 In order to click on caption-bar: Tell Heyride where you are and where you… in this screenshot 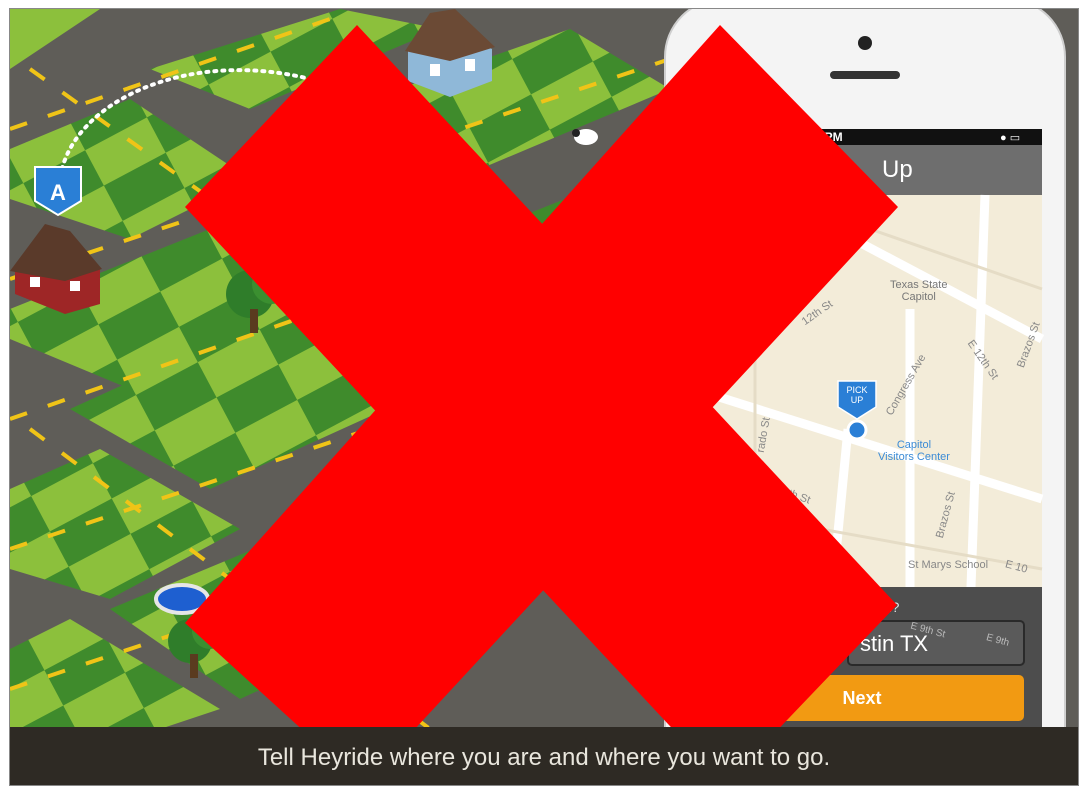, I will do `click(544, 756)`.